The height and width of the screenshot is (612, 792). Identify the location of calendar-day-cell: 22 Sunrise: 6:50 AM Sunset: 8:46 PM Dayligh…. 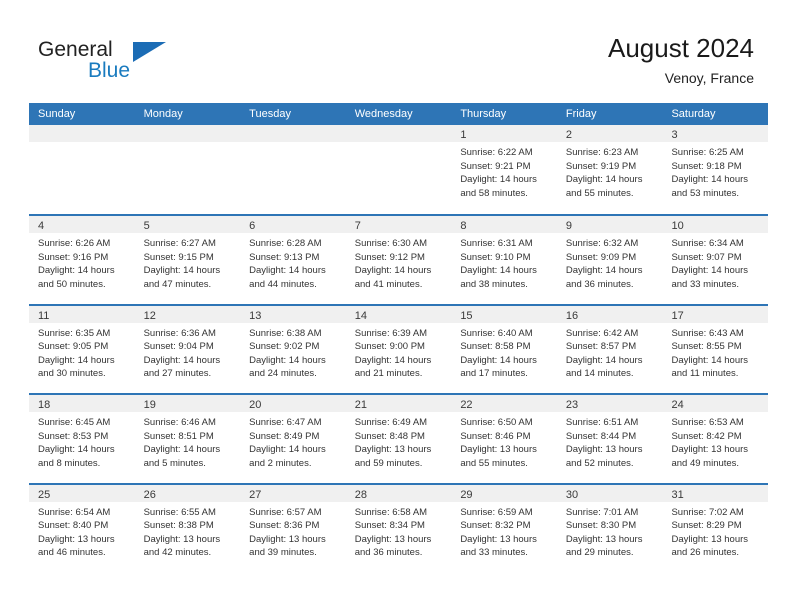
(504, 439).